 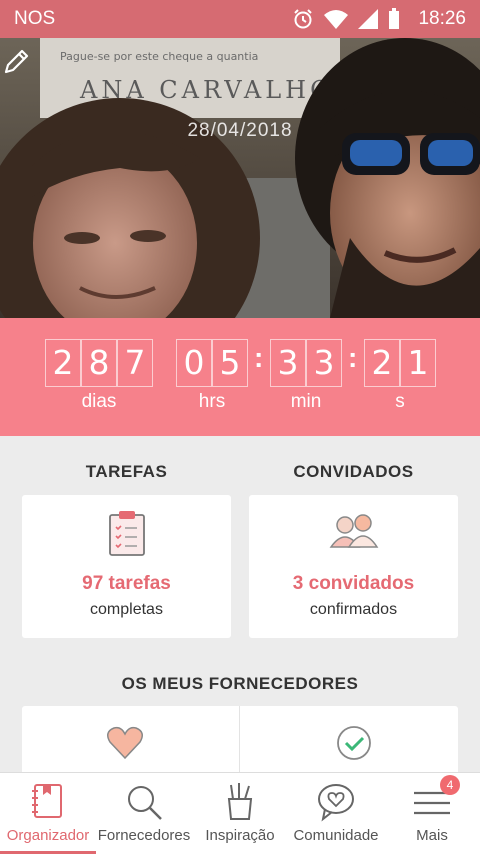 I want to click on notebook-icon, so click(x=47, y=801).